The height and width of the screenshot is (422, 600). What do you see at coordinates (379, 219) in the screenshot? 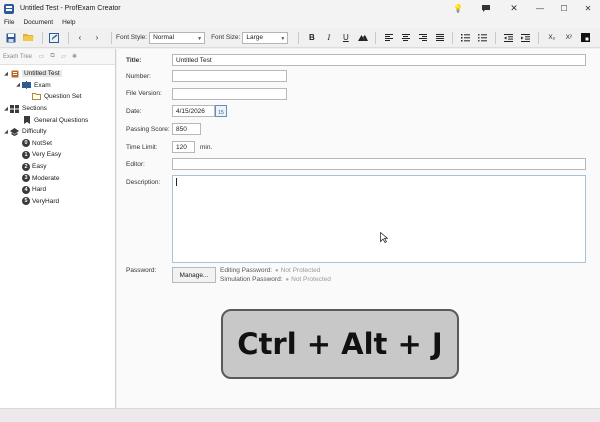
I see `description-textarea` at bounding box center [379, 219].